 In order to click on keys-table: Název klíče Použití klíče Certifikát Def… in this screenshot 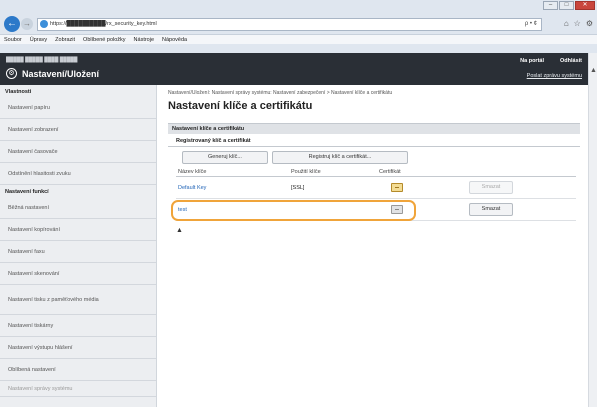, I will do `click(373, 194)`.